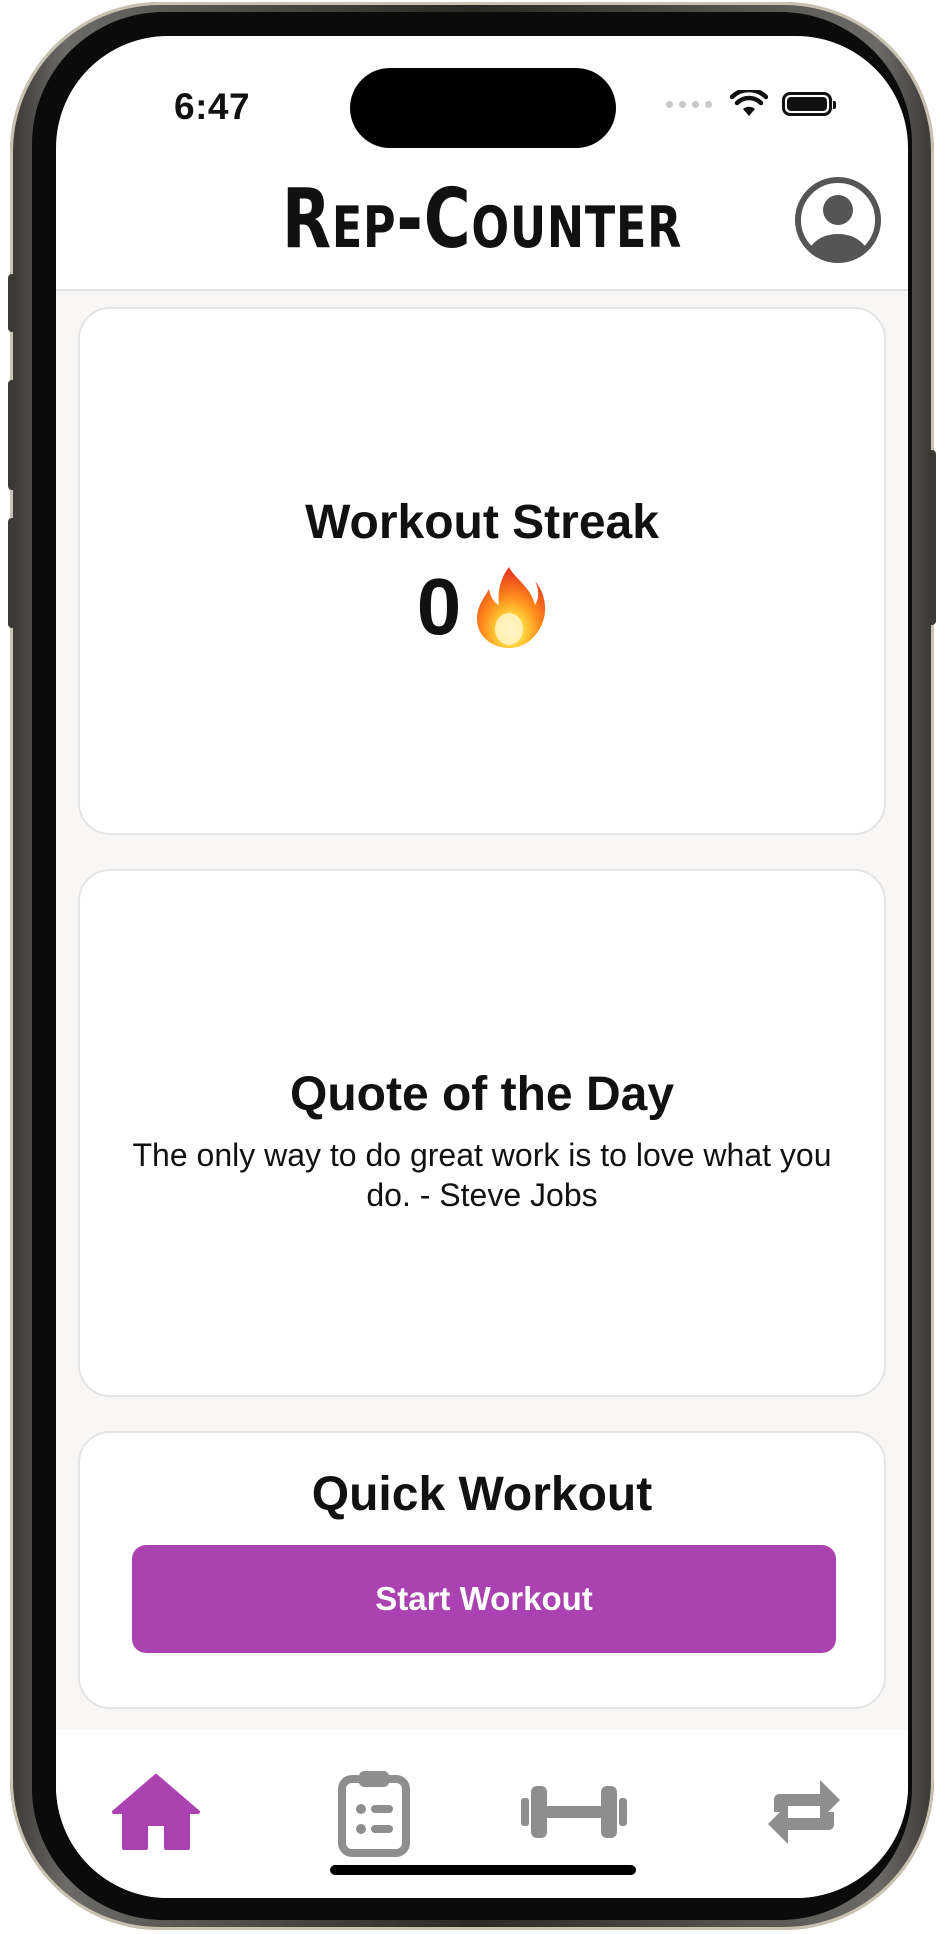 The height and width of the screenshot is (1934, 945). I want to click on dynamic-island, so click(483, 108).